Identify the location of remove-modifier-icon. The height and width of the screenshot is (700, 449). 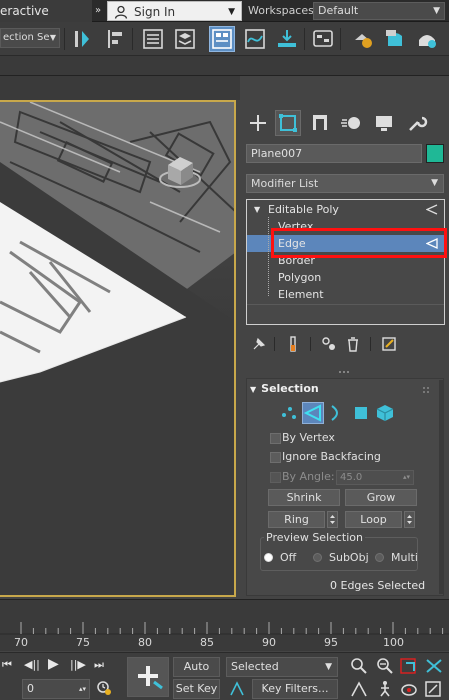
(353, 344).